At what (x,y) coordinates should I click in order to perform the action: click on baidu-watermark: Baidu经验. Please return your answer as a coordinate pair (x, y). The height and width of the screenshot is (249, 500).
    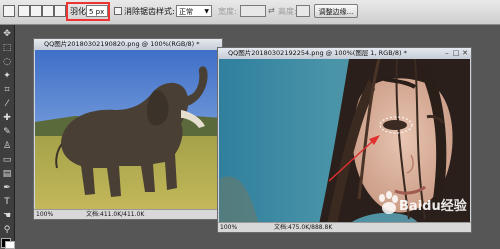
    Looking at the image, I should click on (421, 204).